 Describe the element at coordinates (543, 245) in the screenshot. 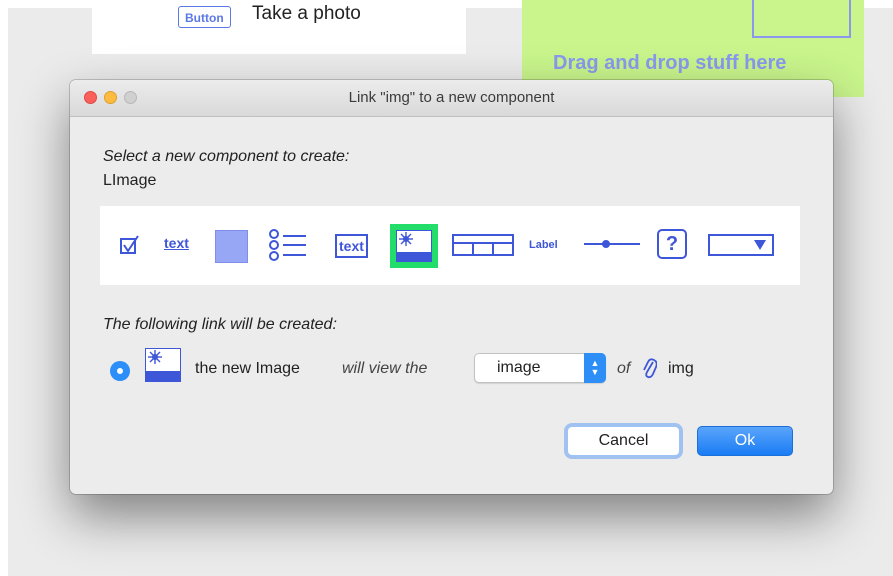

I see `palette-label: Label` at that location.